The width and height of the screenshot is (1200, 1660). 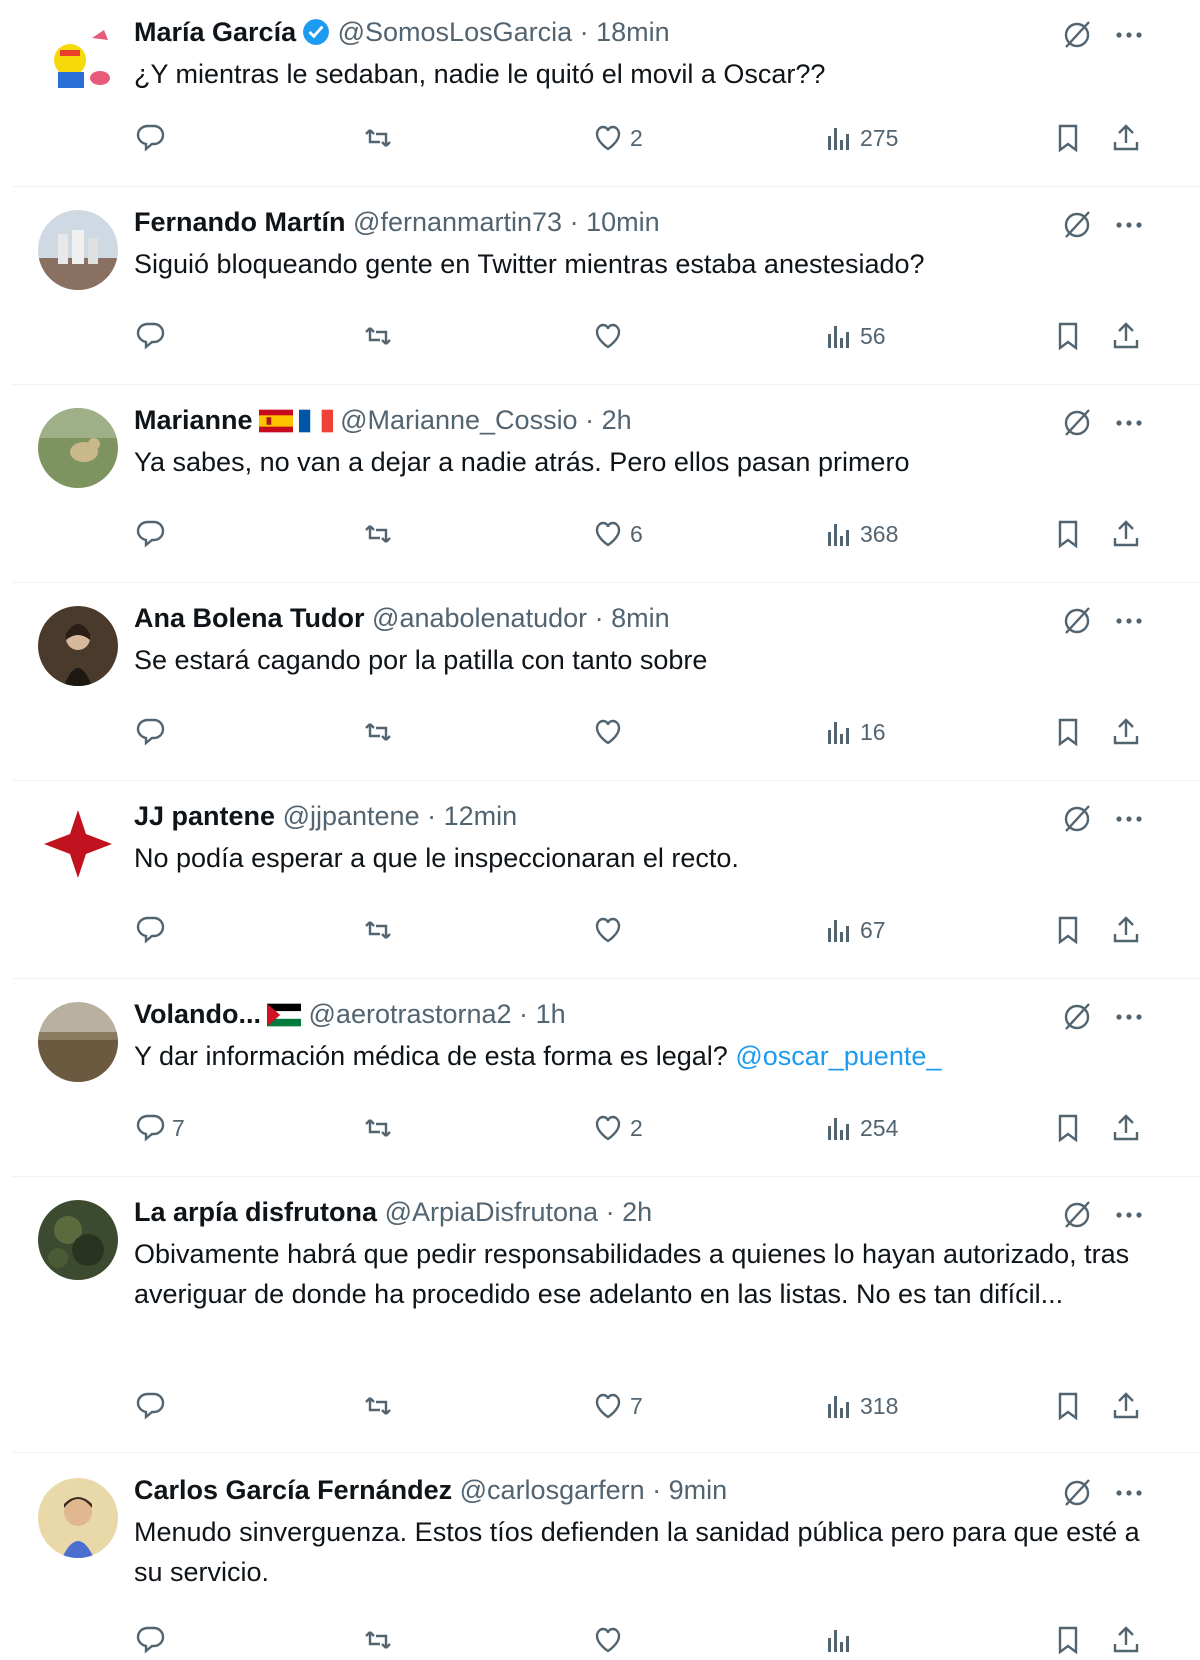 What do you see at coordinates (481, 816) in the screenshot?
I see `timestamp: 12min` at bounding box center [481, 816].